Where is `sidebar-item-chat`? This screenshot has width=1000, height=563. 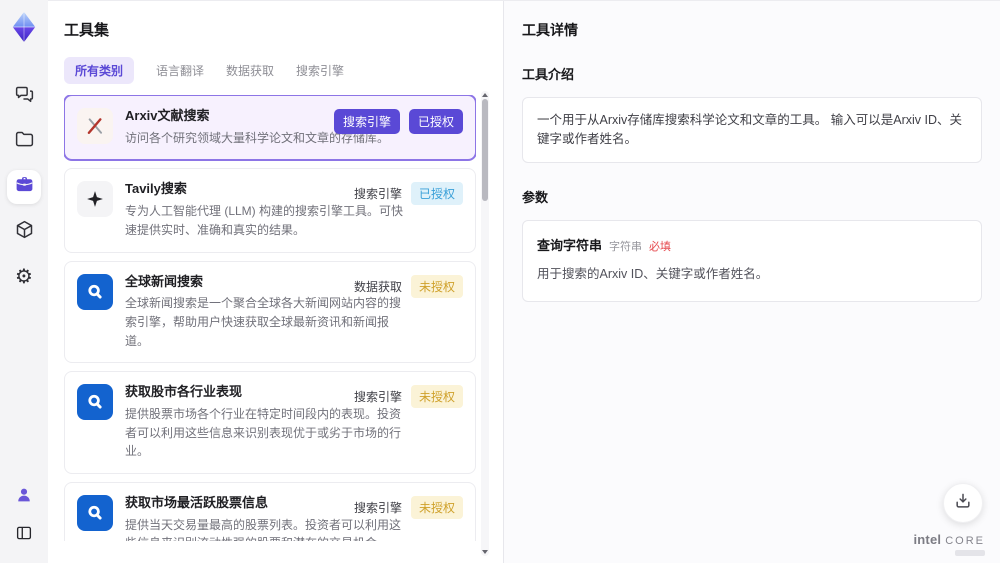
sidebar-item-chat is located at coordinates (24, 97).